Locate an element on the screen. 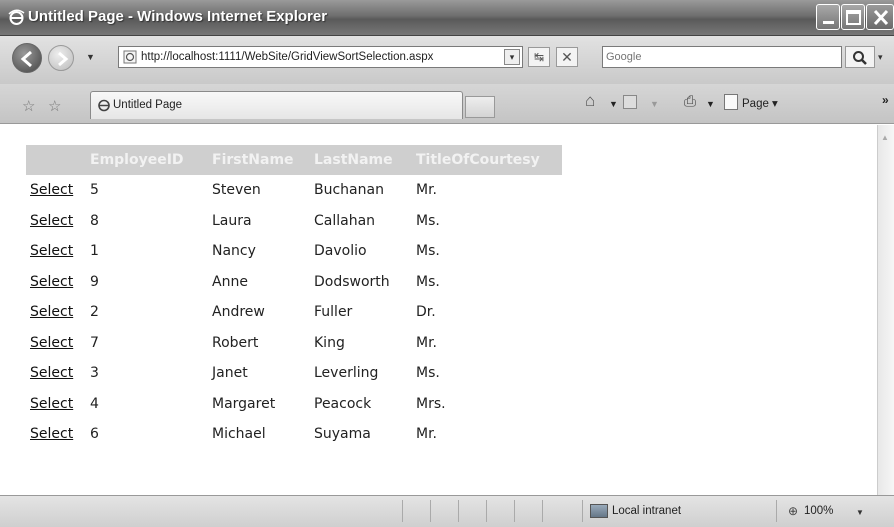  page-icon is located at coordinates (130, 57).